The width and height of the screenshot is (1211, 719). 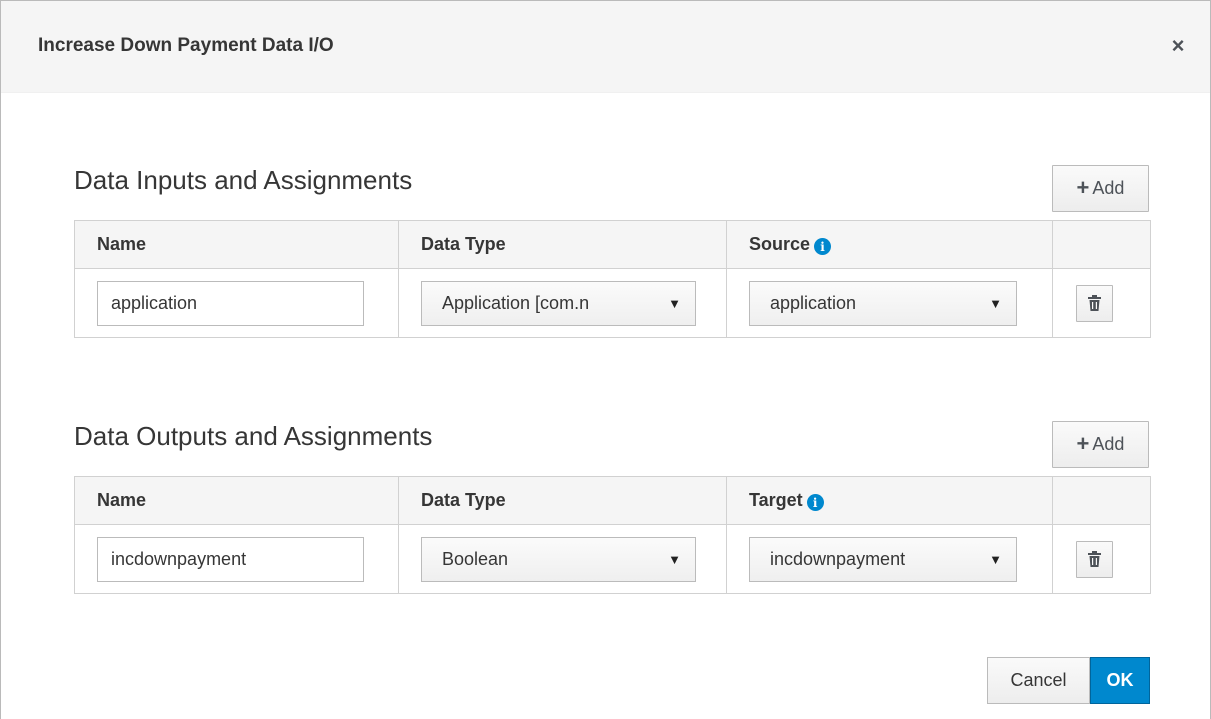 I want to click on output-type-cell: Boolean ▼, so click(x=562, y=559).